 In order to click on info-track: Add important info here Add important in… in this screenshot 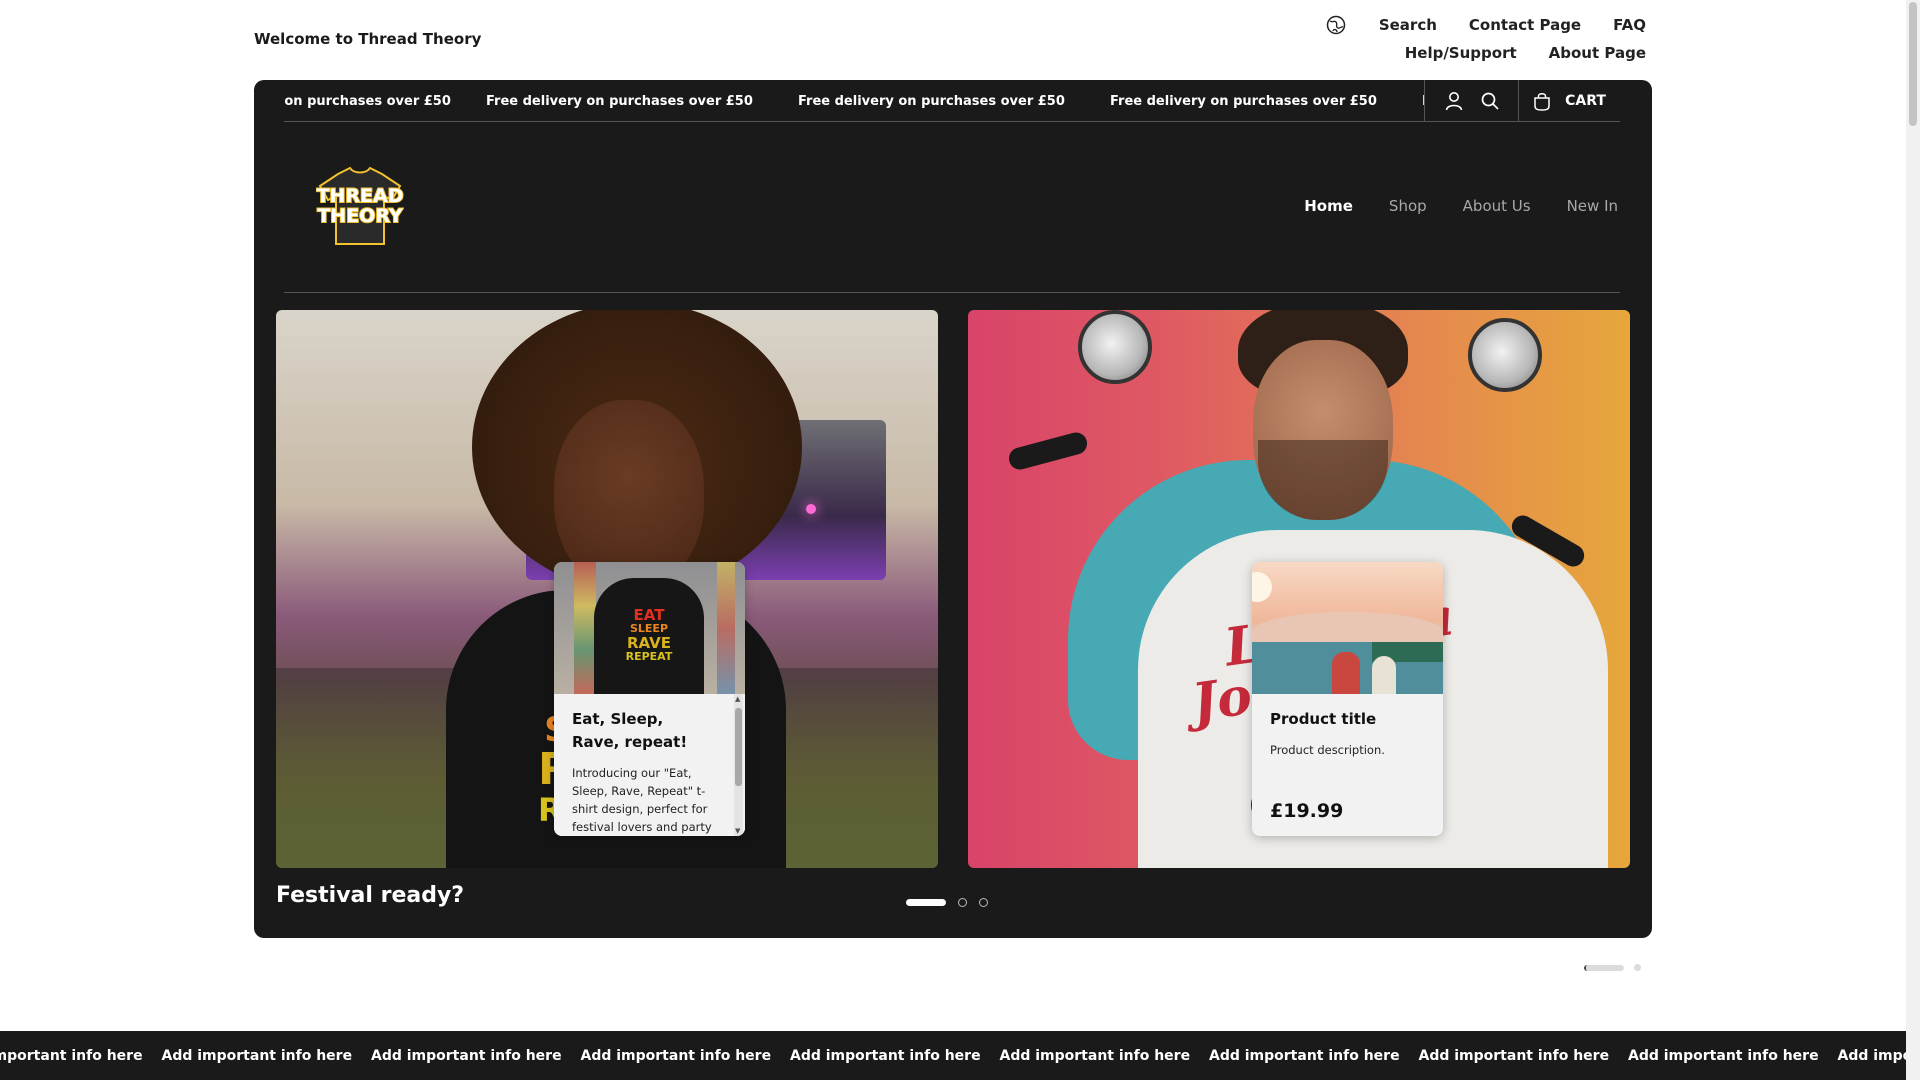, I will do `click(953, 1055)`.